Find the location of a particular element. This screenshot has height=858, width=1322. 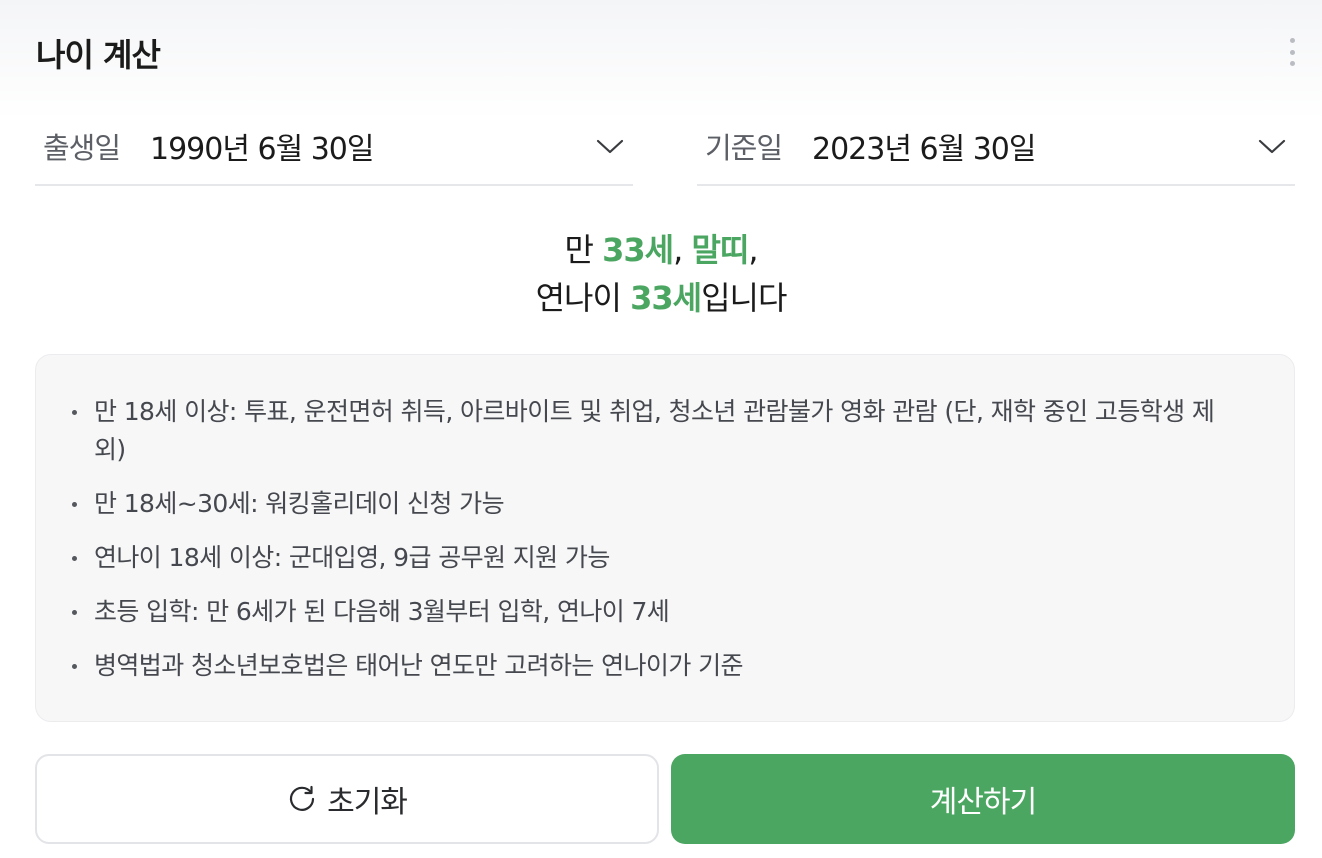

list-item: 초등 입학: 만 6세가 된 다음해 3월부터 입학, 연나이 7세 is located at coordinates (653, 612).